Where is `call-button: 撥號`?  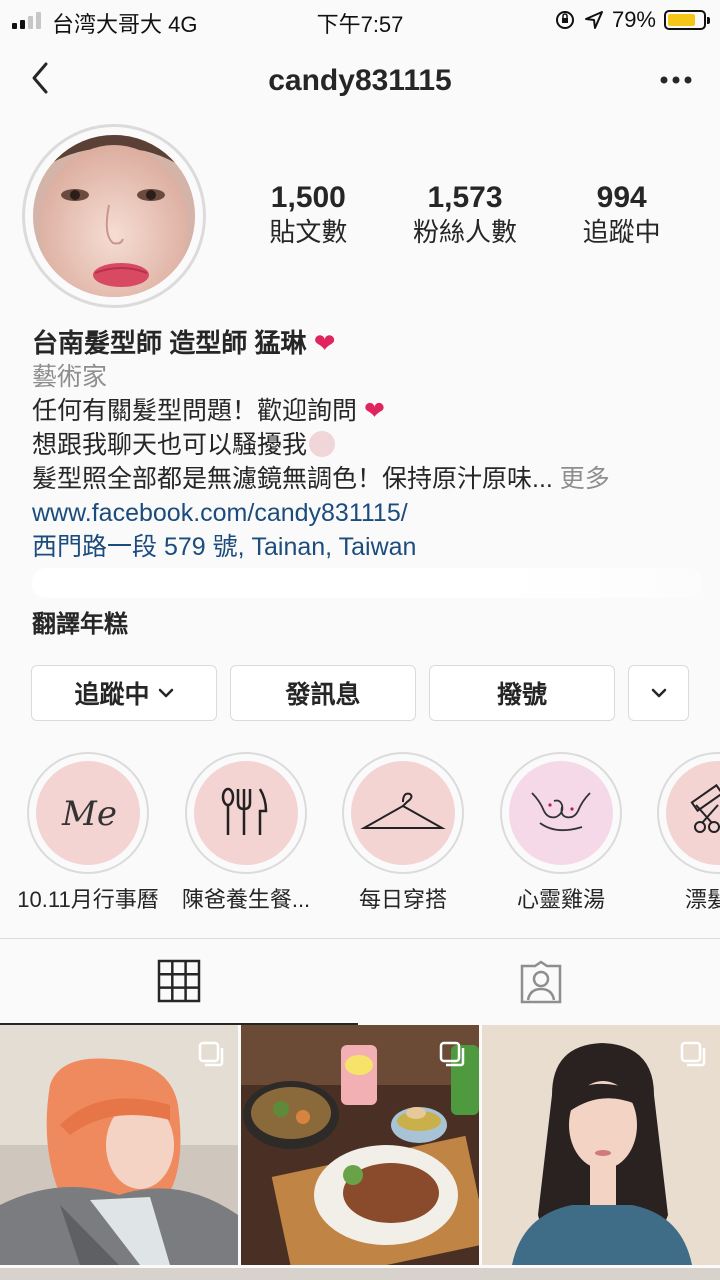
call-button: 撥號 is located at coordinates (522, 693).